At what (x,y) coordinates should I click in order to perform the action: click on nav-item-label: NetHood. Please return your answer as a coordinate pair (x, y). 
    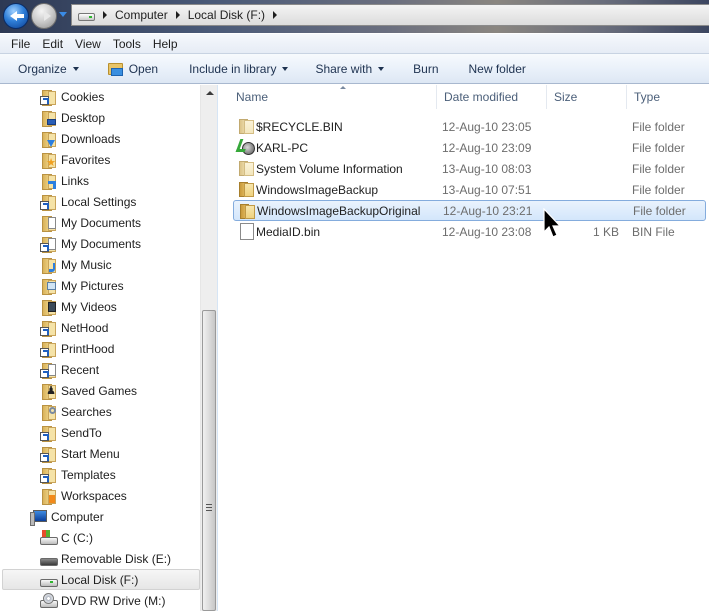
    Looking at the image, I should click on (85, 327).